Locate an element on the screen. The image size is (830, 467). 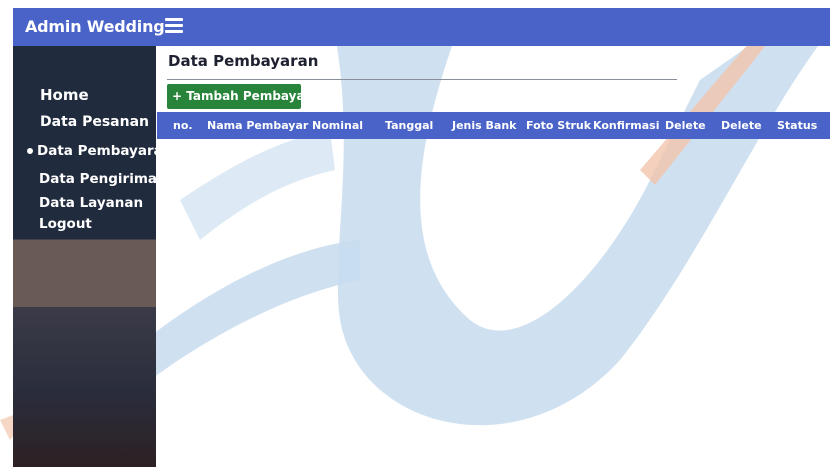
column-header-konfirmasi: Konfirmasi is located at coordinates (626, 125).